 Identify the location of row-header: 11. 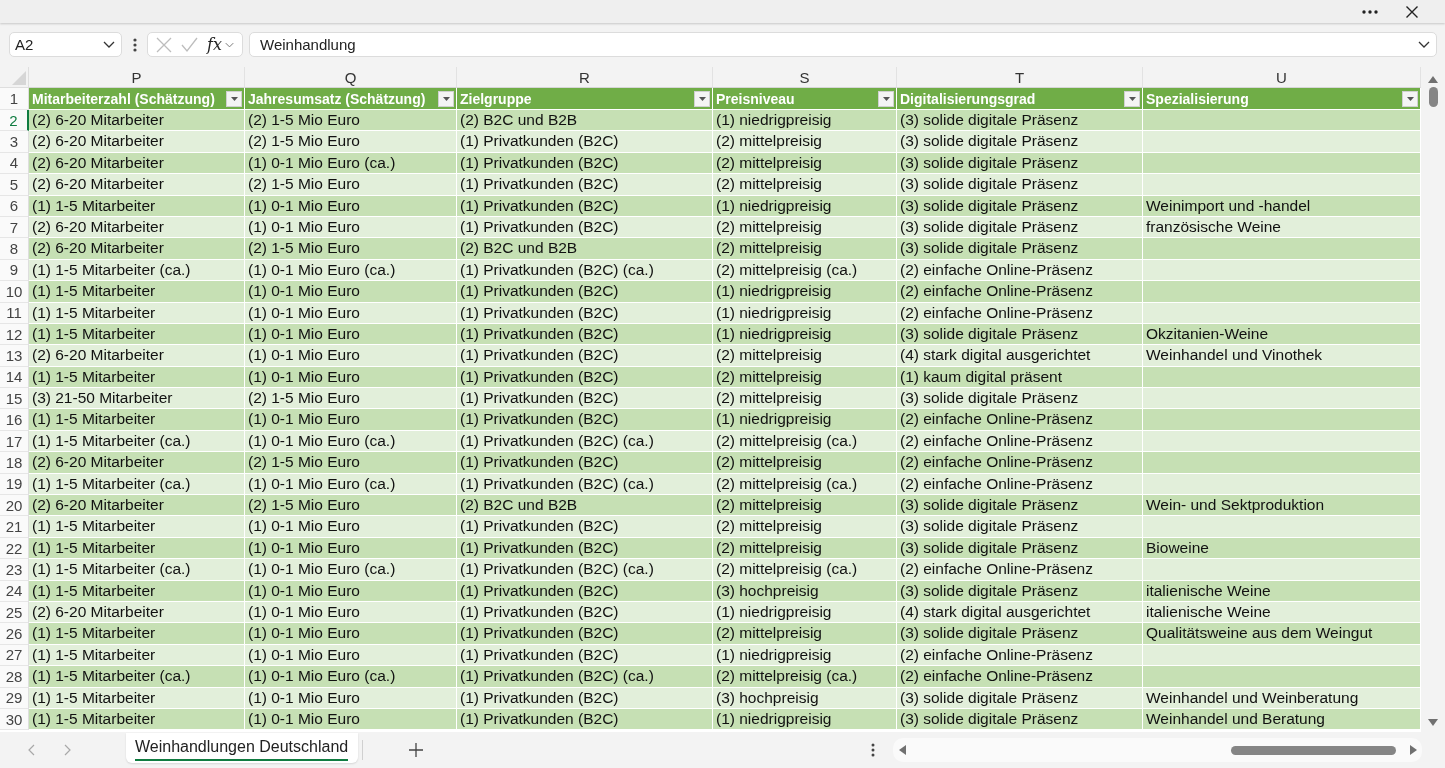
(14, 313).